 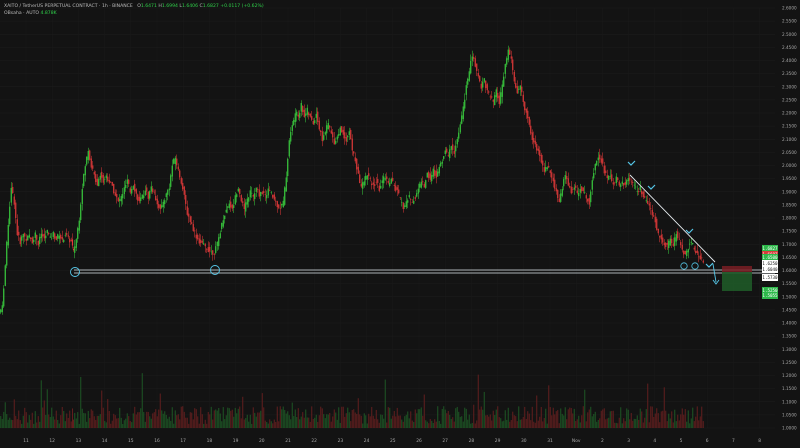 I want to click on indicator-line: OBsaha · AUTO 4.878K, so click(x=134, y=13).